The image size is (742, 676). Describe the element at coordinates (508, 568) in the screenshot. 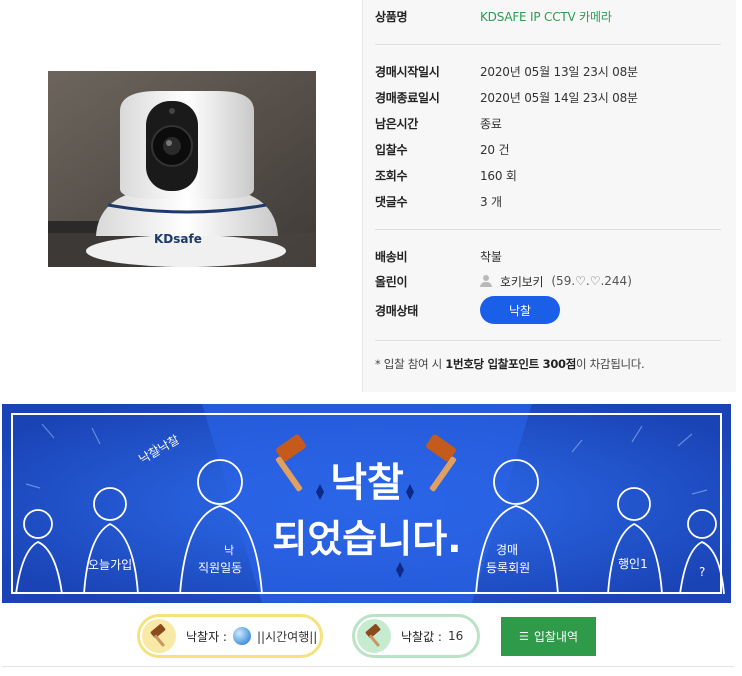

I see `figure-label: 등록회원` at that location.